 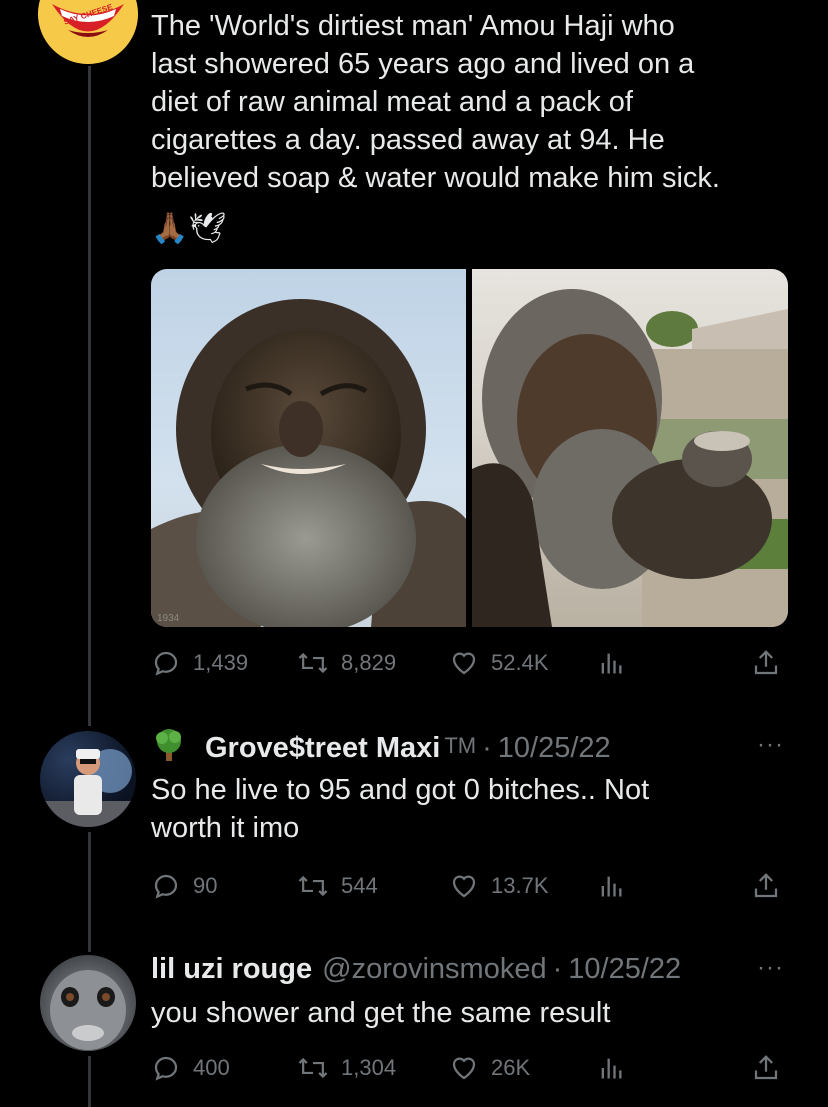 What do you see at coordinates (520, 662) in the screenshot?
I see `like-count: 52.4K` at bounding box center [520, 662].